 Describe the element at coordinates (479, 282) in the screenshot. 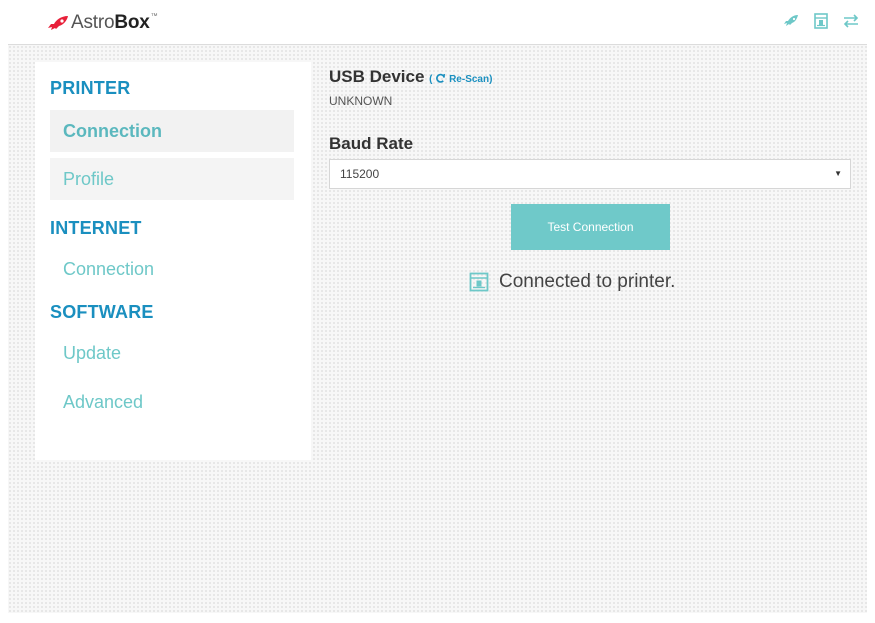

I see `printer-status-icon` at that location.